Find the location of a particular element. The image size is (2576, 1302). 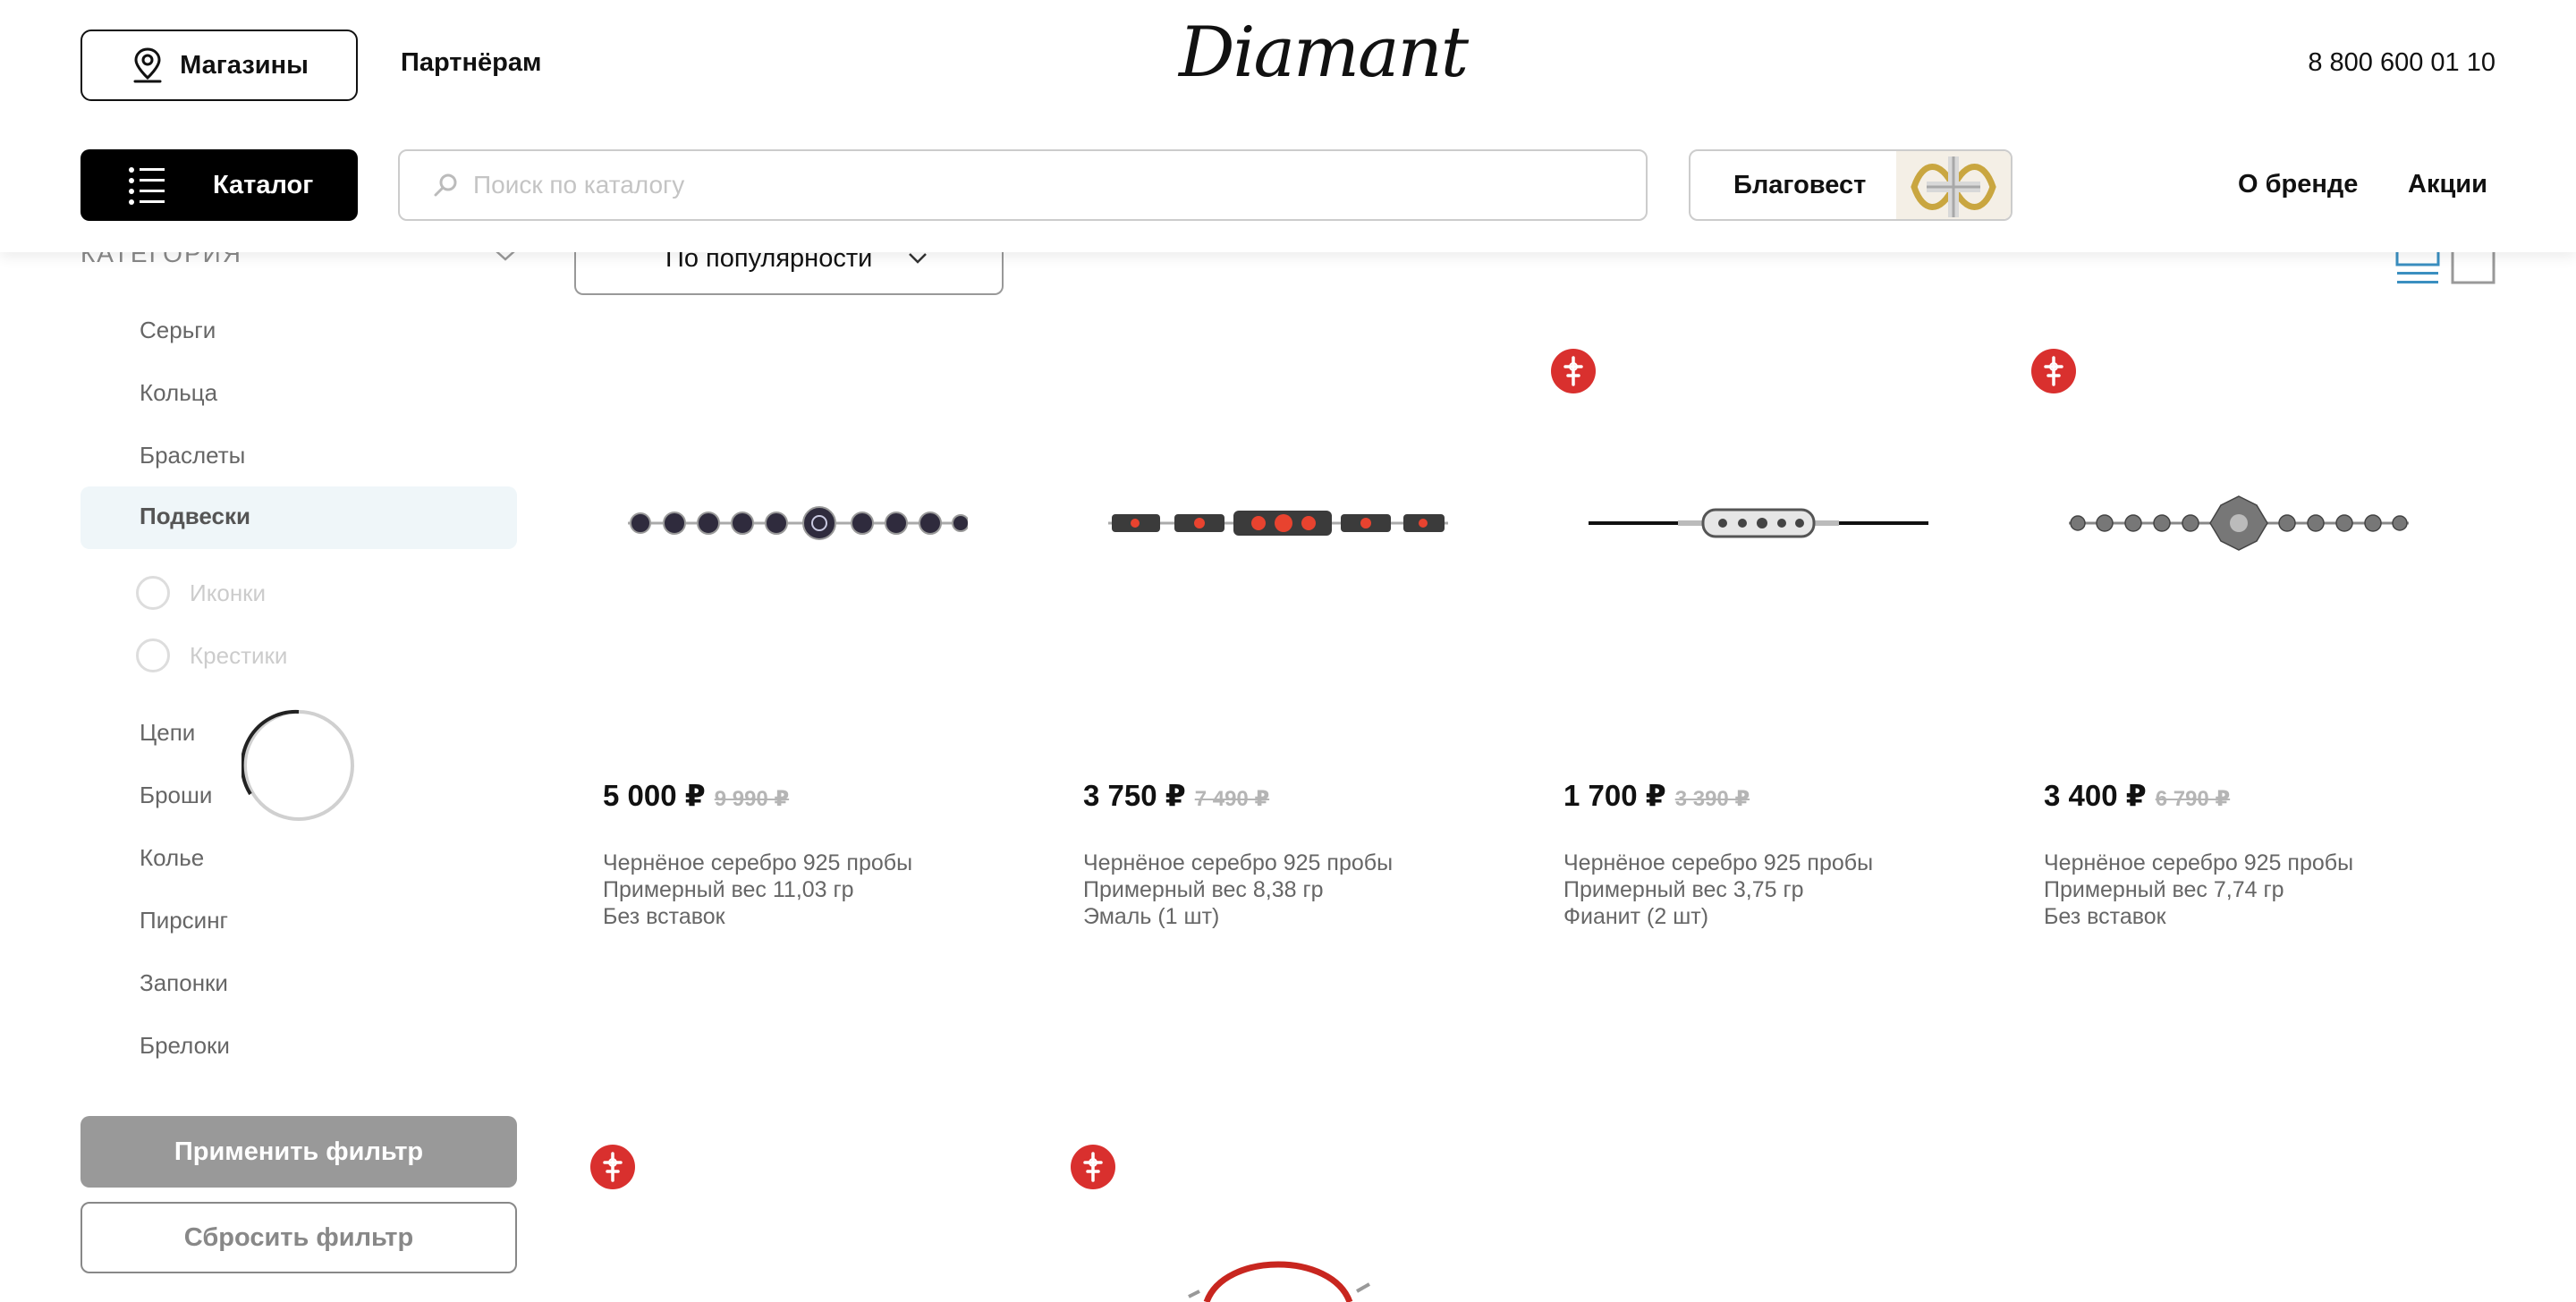

promo-blagovest: Благовест is located at coordinates (1850, 185).